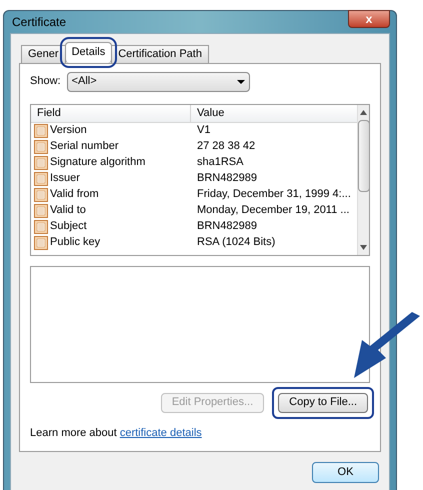 The height and width of the screenshot is (490, 423). What do you see at coordinates (220, 162) in the screenshot?
I see `field-value: sha1RSA` at bounding box center [220, 162].